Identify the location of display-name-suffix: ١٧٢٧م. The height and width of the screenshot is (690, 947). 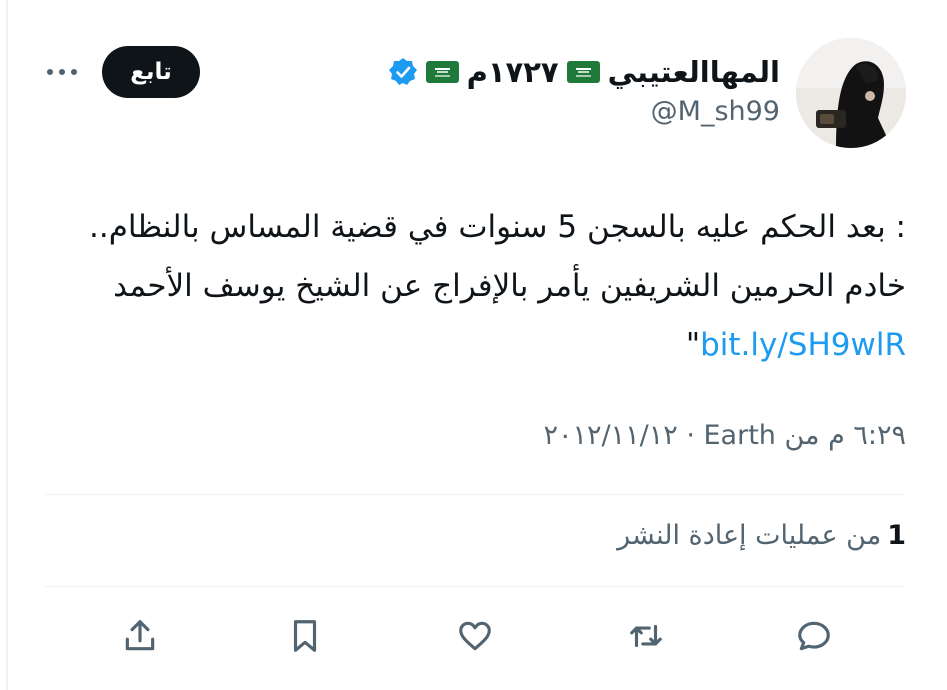
(513, 72).